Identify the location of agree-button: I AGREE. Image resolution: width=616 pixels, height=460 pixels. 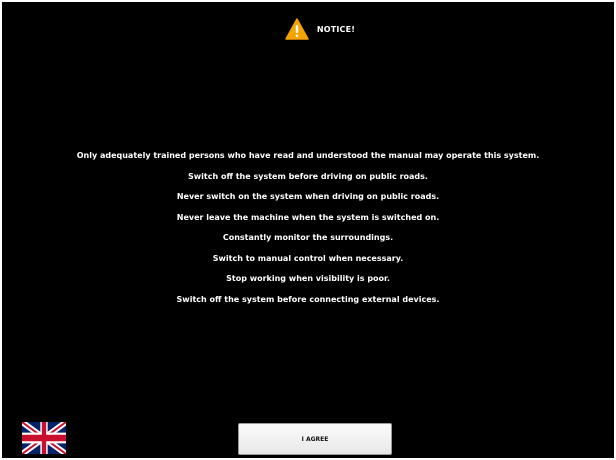
(315, 439).